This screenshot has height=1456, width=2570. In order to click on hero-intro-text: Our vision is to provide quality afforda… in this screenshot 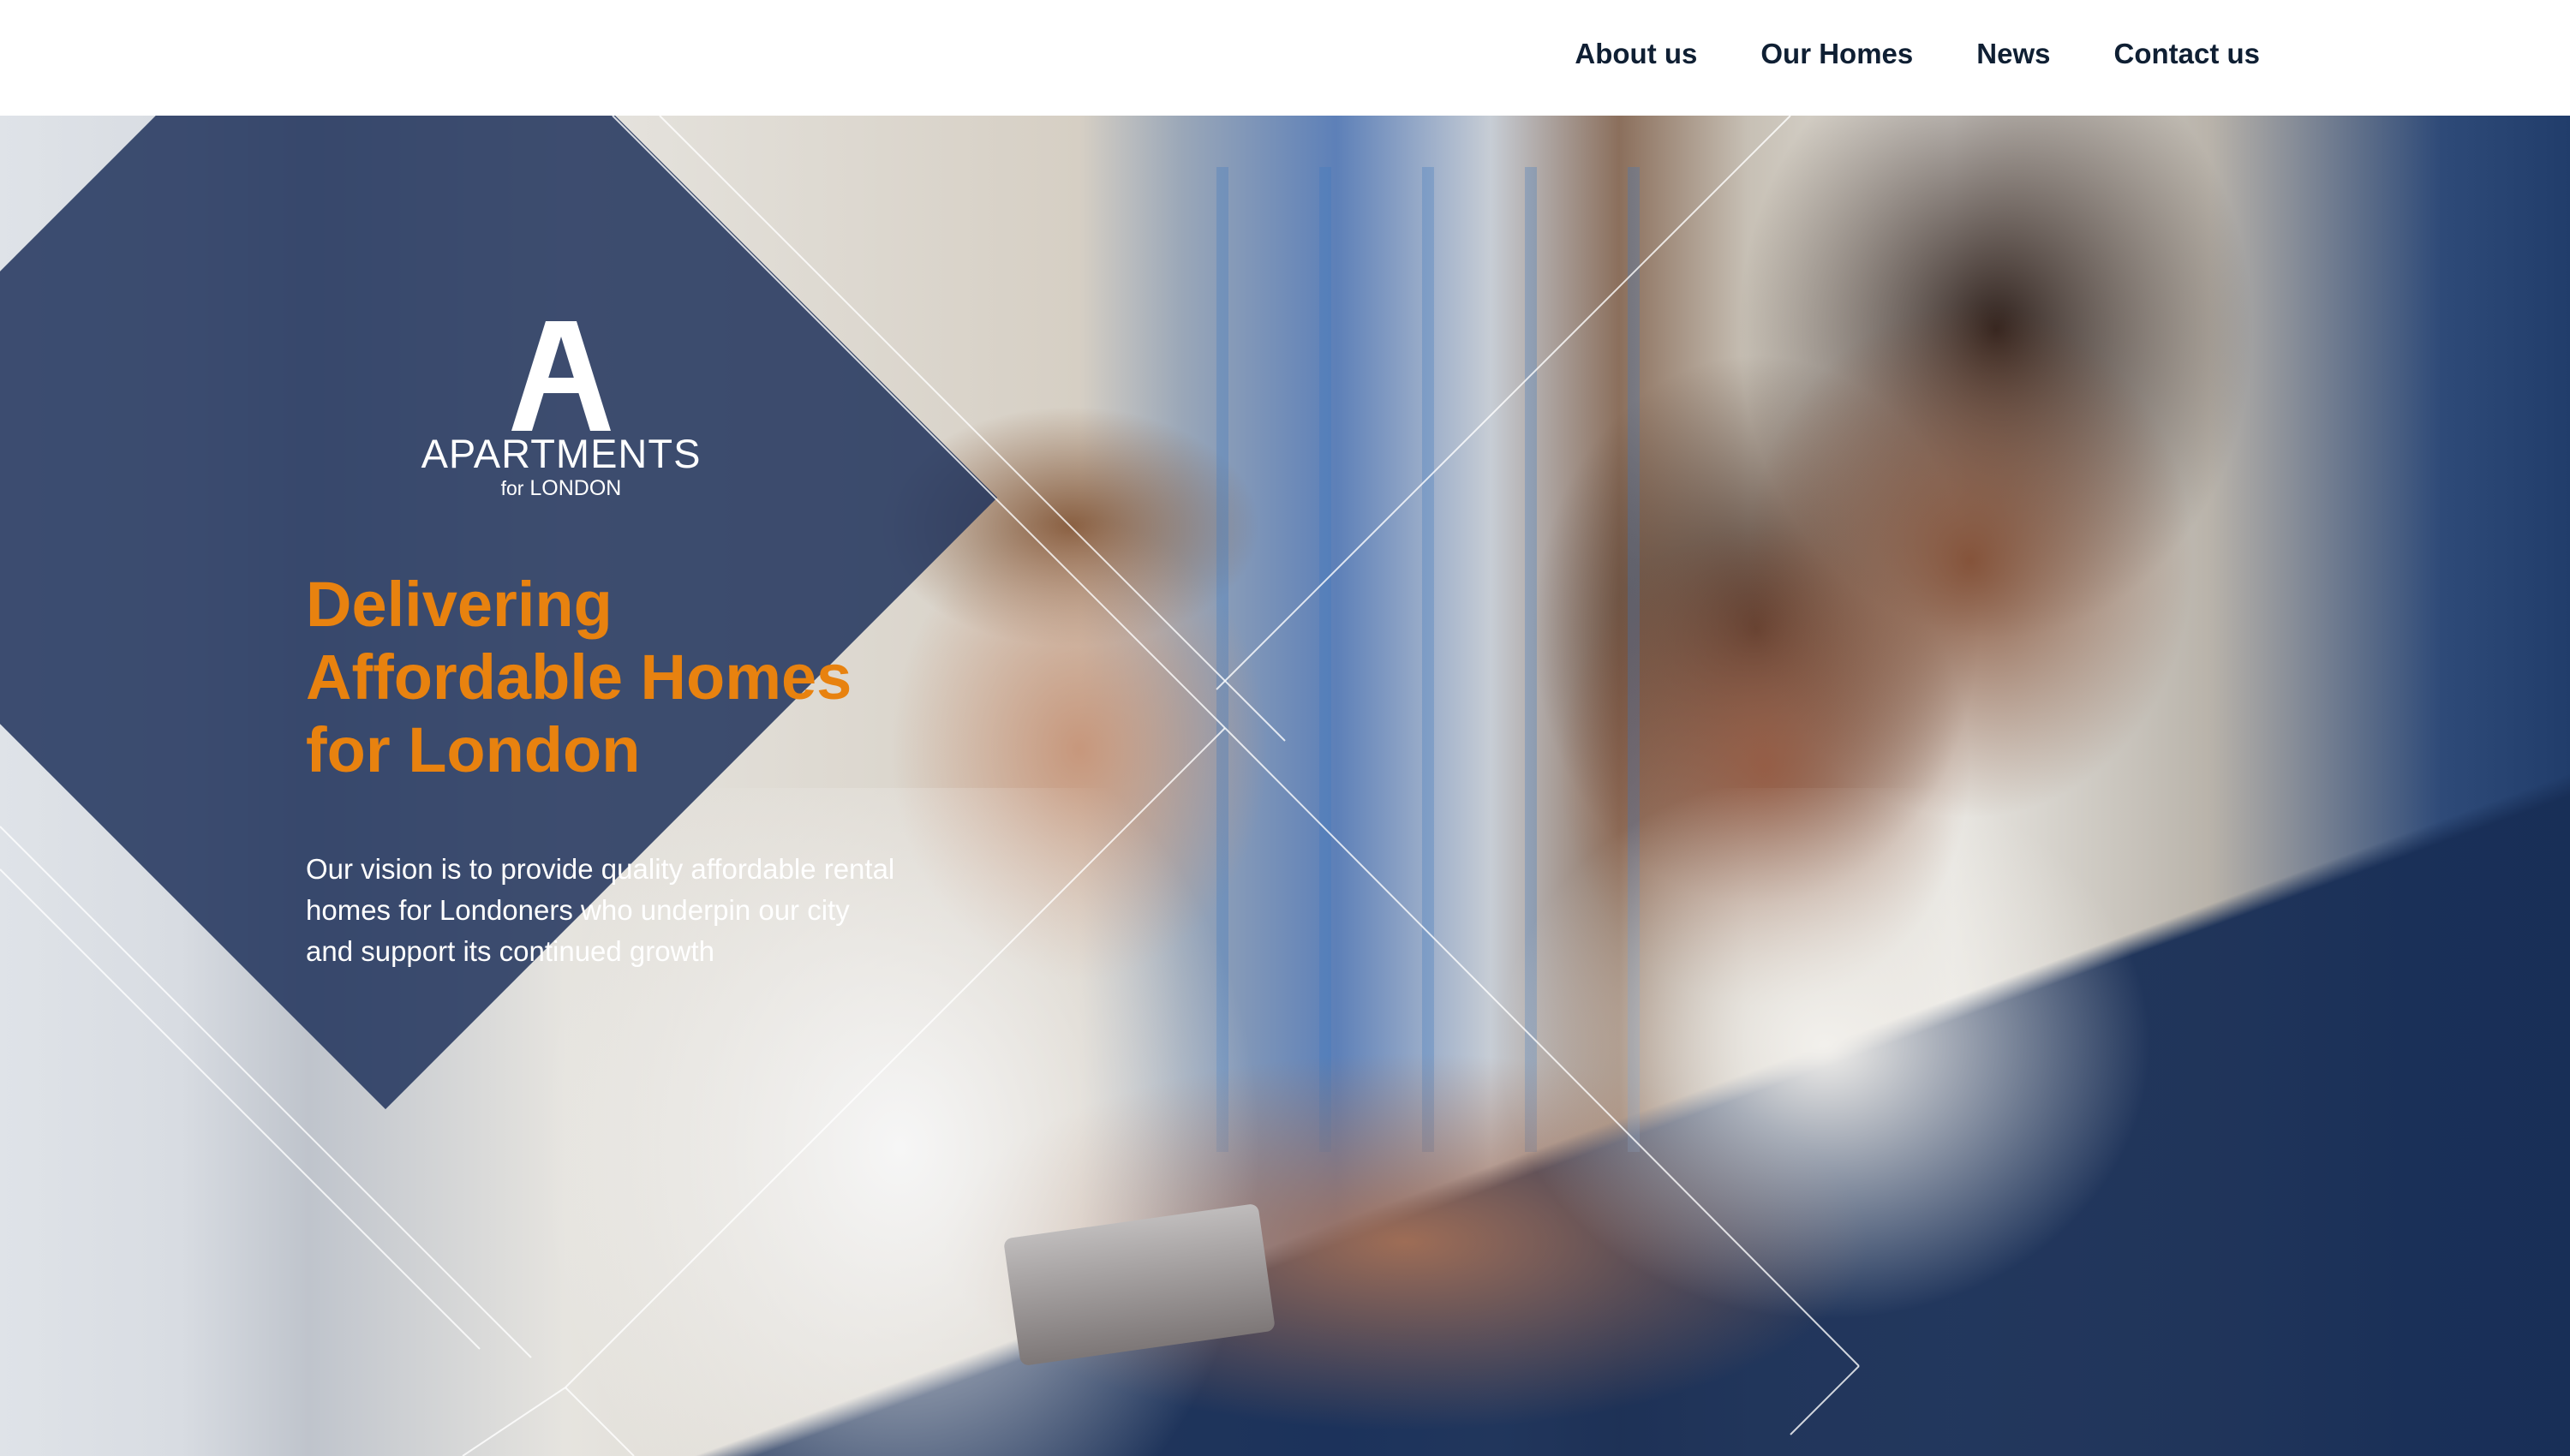, I will do `click(640, 911)`.